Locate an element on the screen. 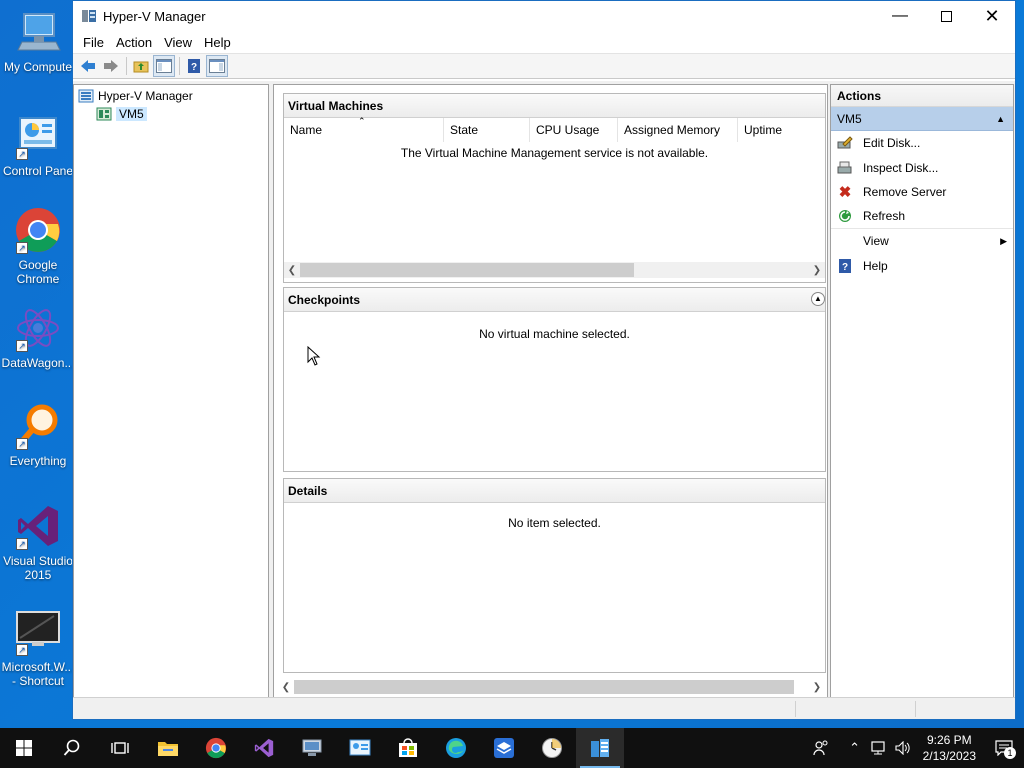 This screenshot has width=1024, height=768. search-button is located at coordinates (72, 748).